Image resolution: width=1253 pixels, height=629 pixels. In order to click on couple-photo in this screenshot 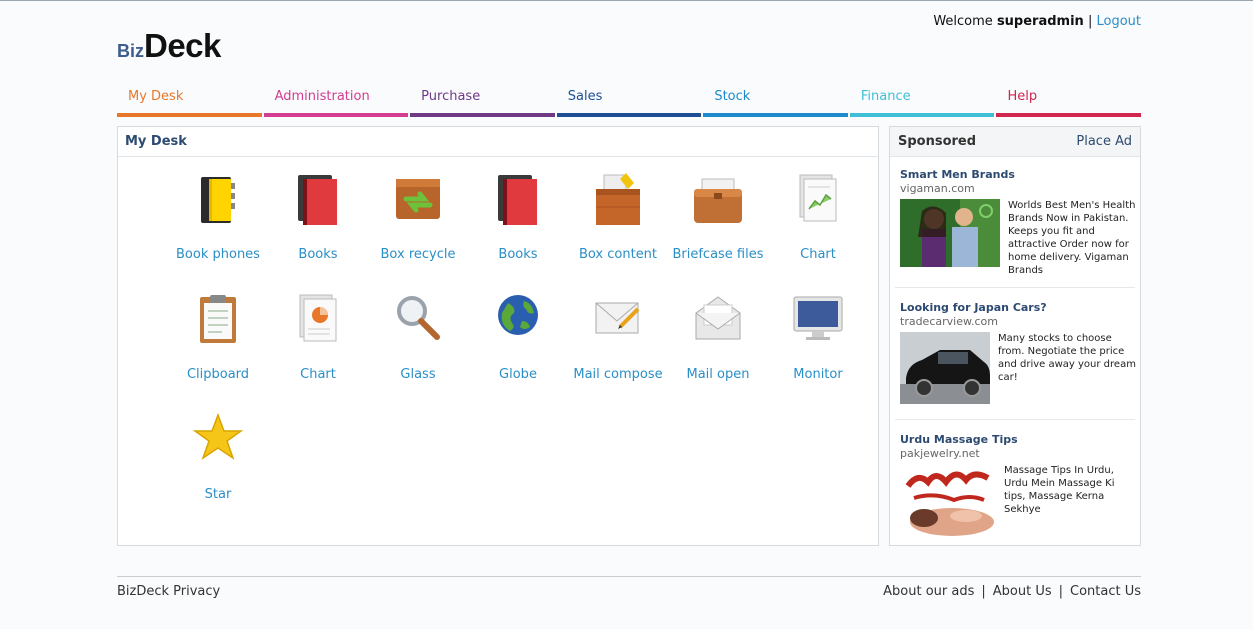, I will do `click(950, 238)`.